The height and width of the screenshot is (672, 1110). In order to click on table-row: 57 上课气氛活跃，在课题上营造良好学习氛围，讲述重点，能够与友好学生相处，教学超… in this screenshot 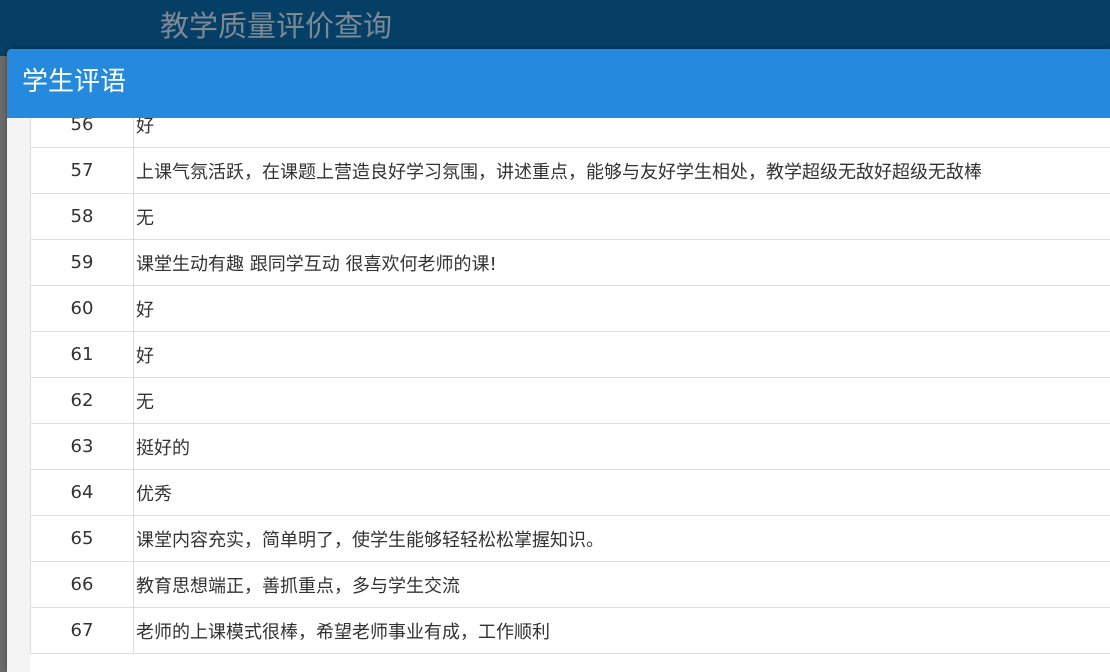, I will do `click(570, 170)`.